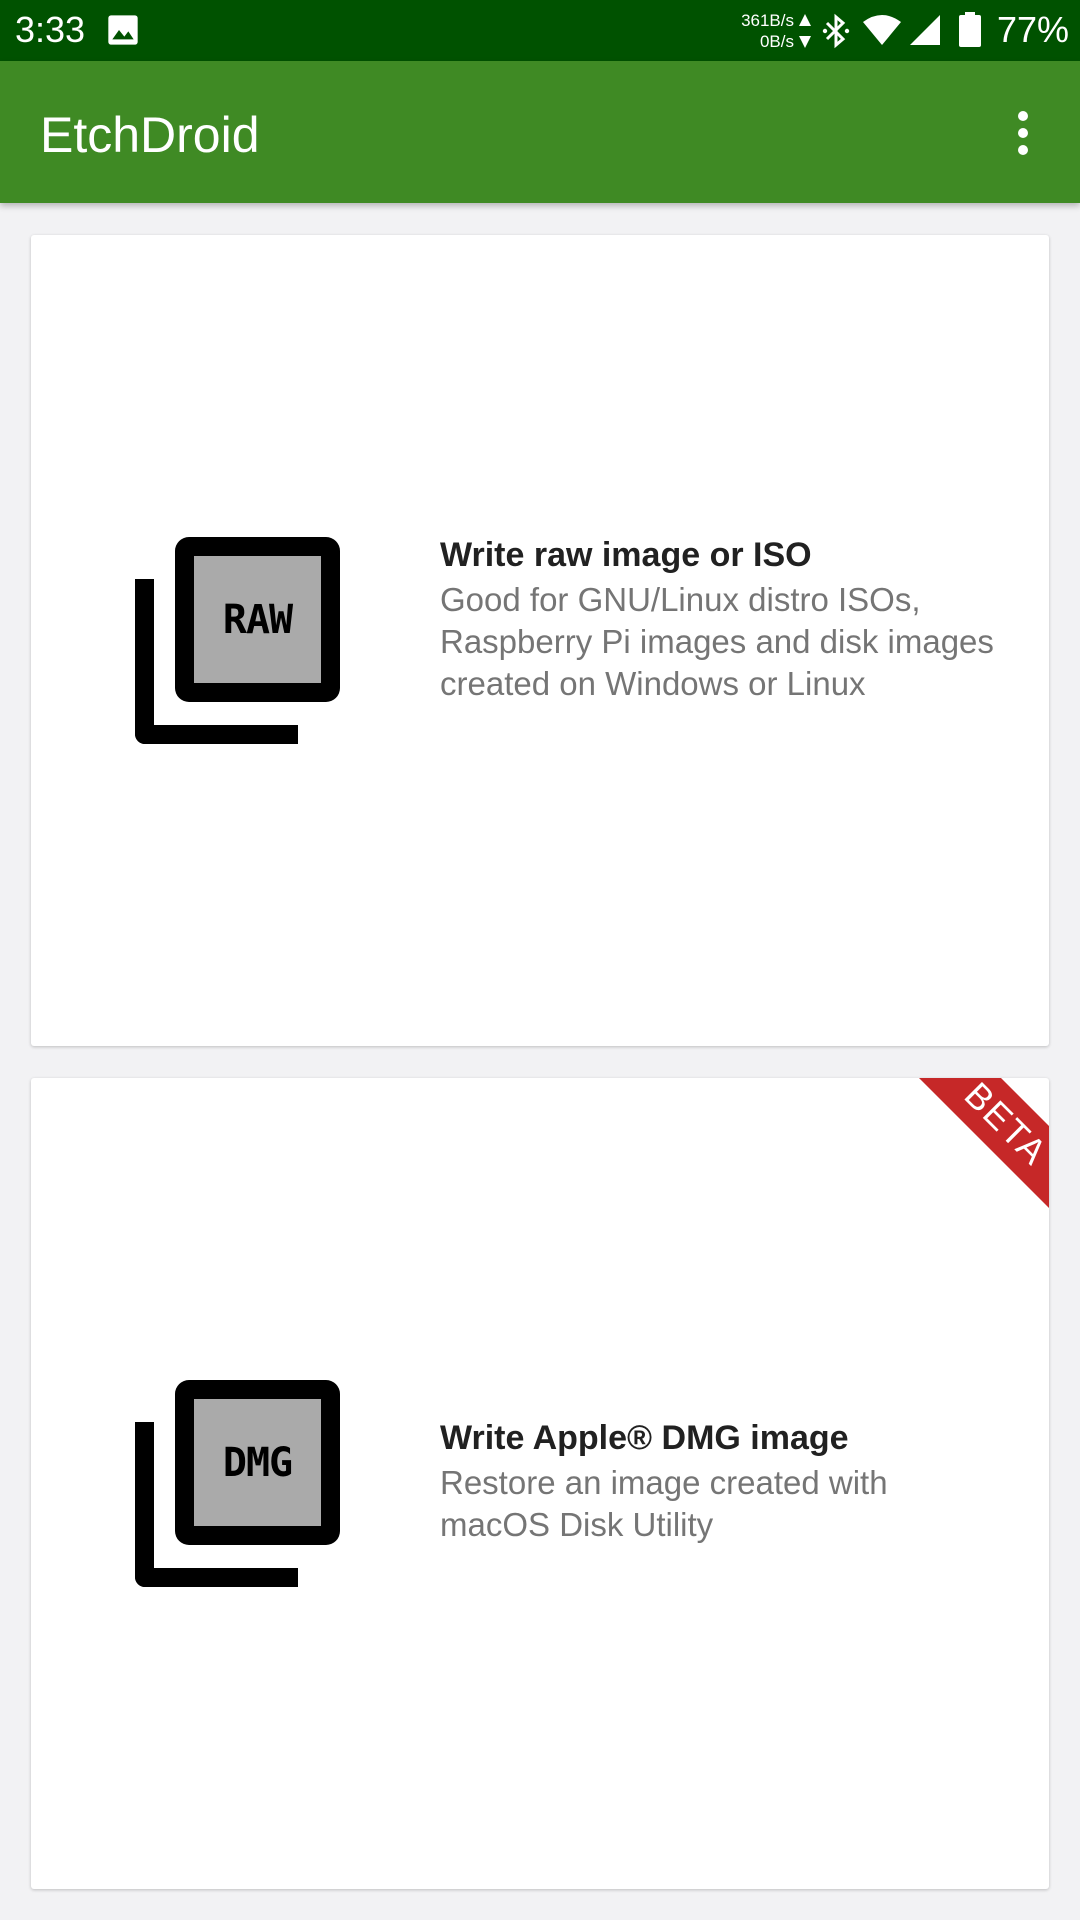 The width and height of the screenshot is (1080, 1920). Describe the element at coordinates (805, 31) in the screenshot. I see `net-arrows-icon` at that location.